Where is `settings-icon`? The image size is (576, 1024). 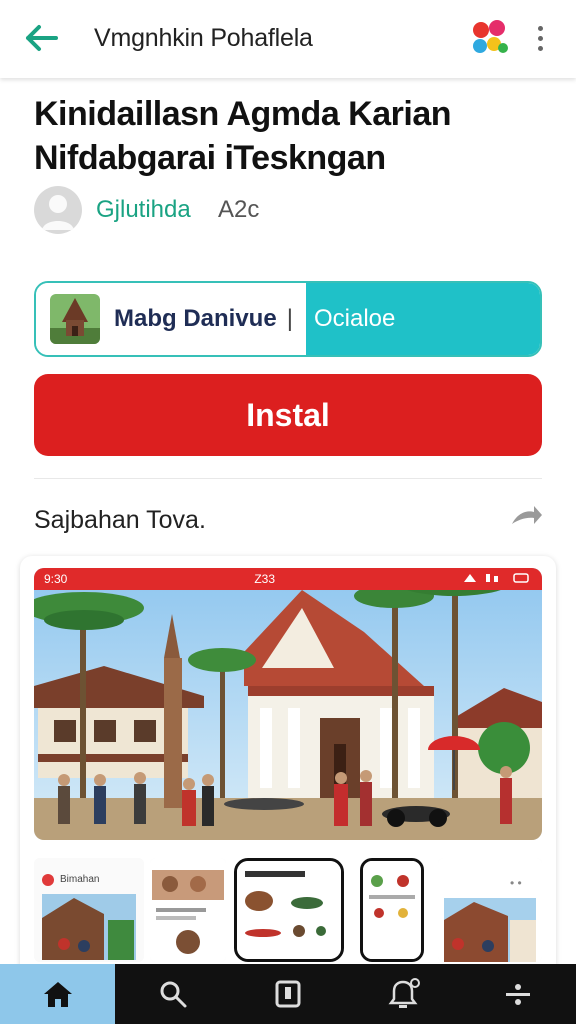 settings-icon is located at coordinates (518, 994).